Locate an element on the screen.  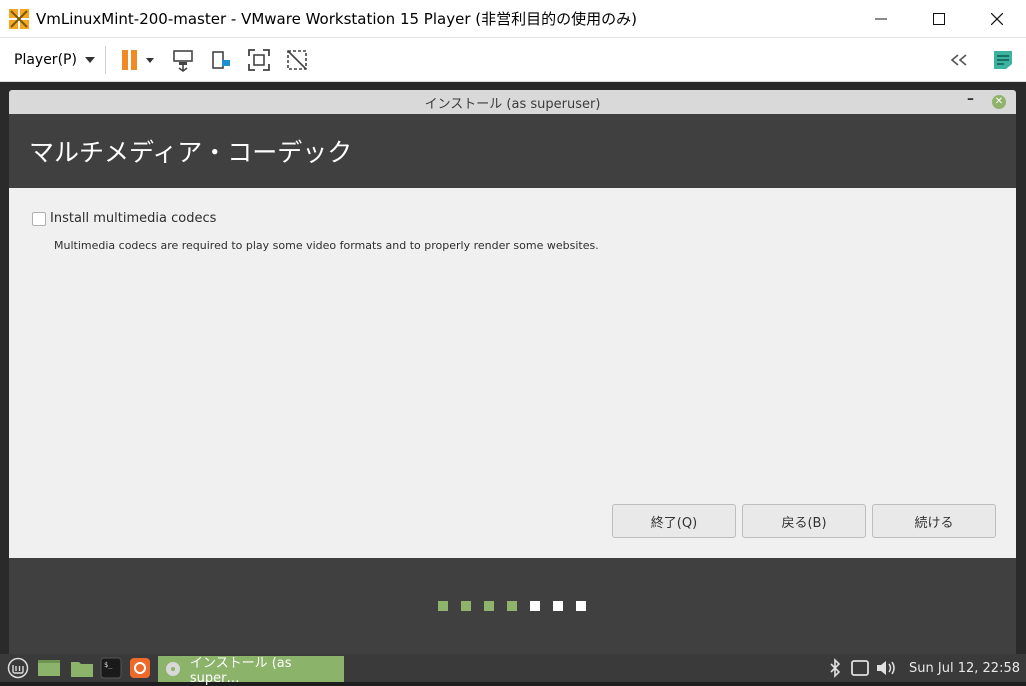
usb-device-icon is located at coordinates (221, 59).